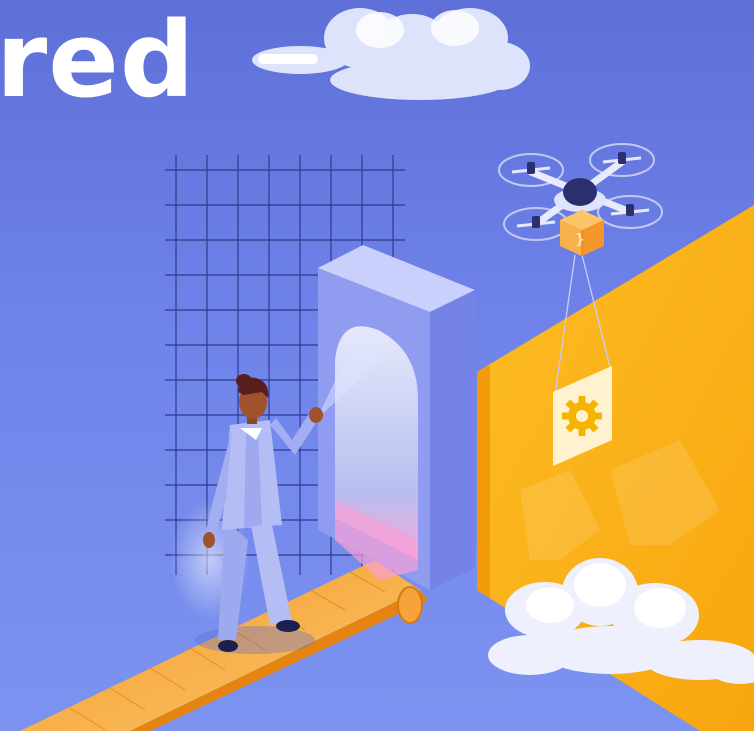 This screenshot has width=754, height=731. Describe the element at coordinates (582, 416) in the screenshot. I see `gear-icon` at that location.